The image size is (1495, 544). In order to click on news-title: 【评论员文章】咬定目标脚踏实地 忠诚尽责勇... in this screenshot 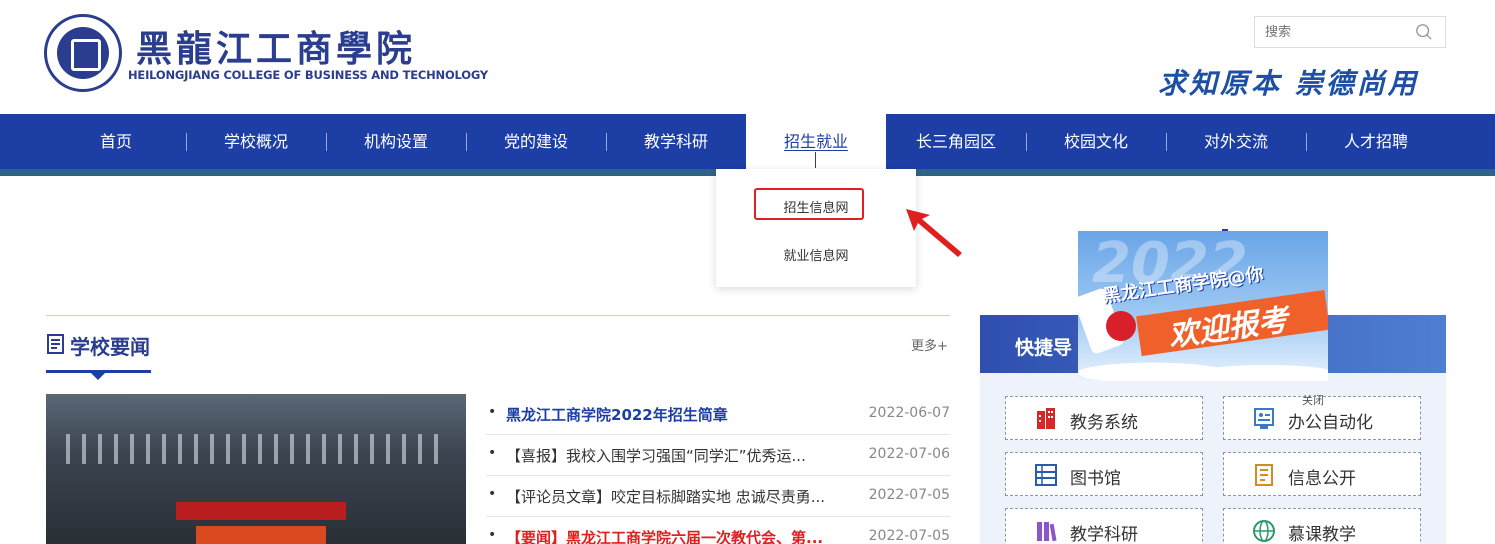, I will do `click(674, 496)`.